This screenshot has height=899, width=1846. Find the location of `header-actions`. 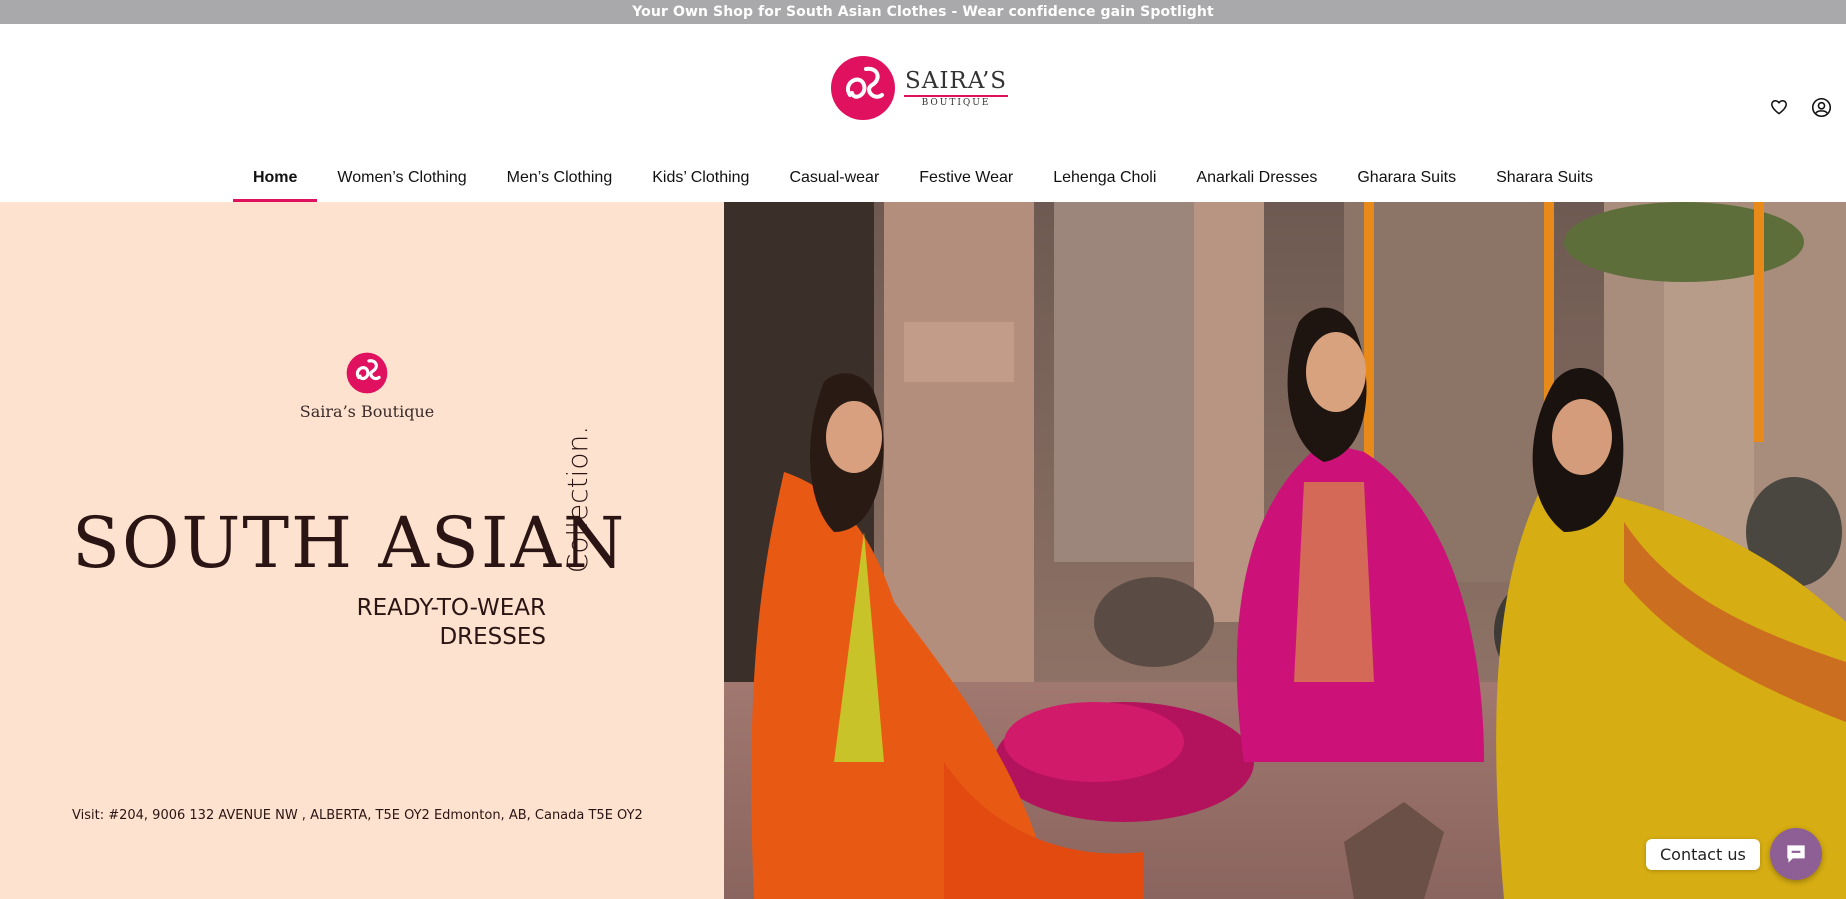

header-actions is located at coordinates (1800, 107).